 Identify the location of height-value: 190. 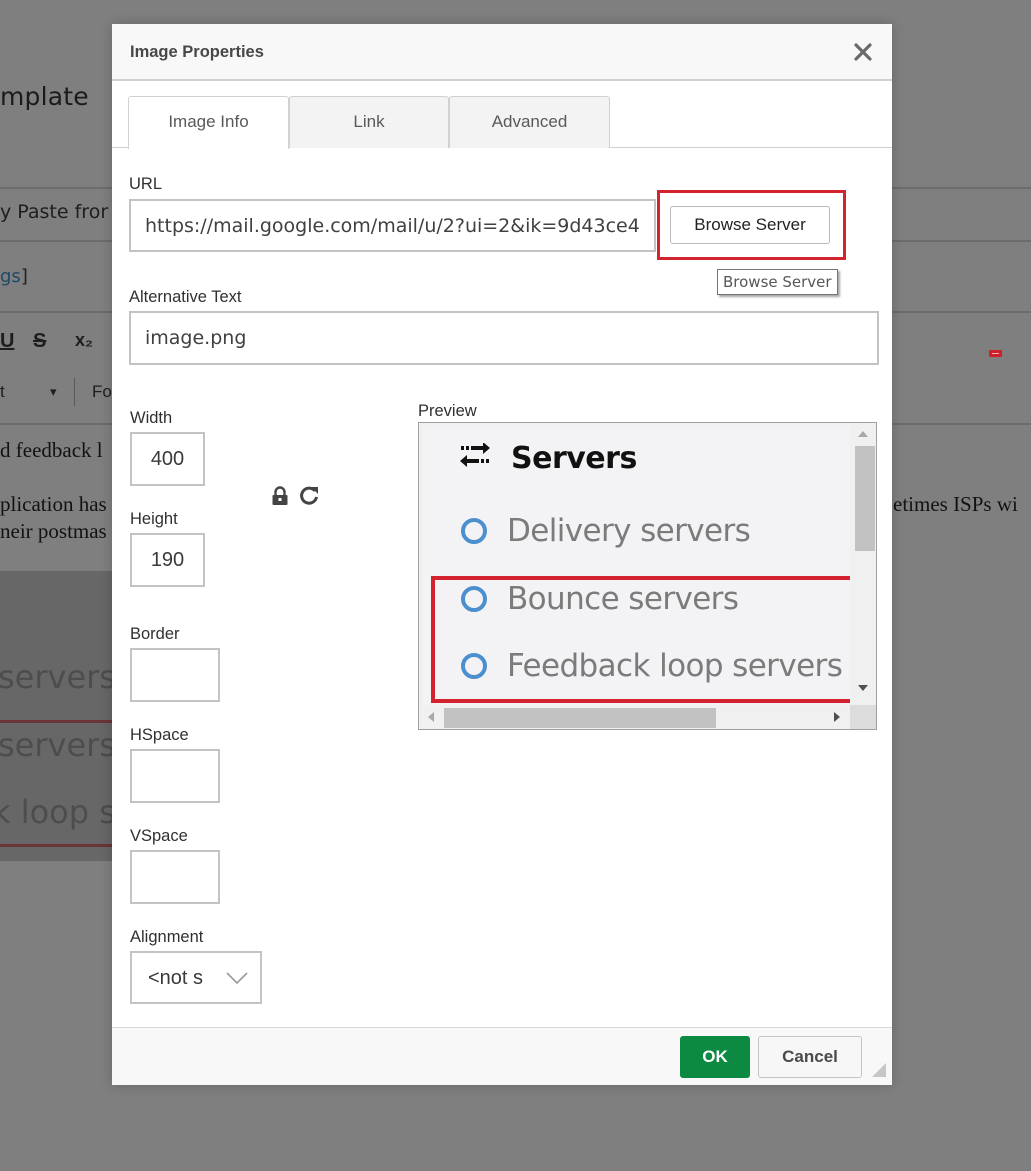
(167, 559).